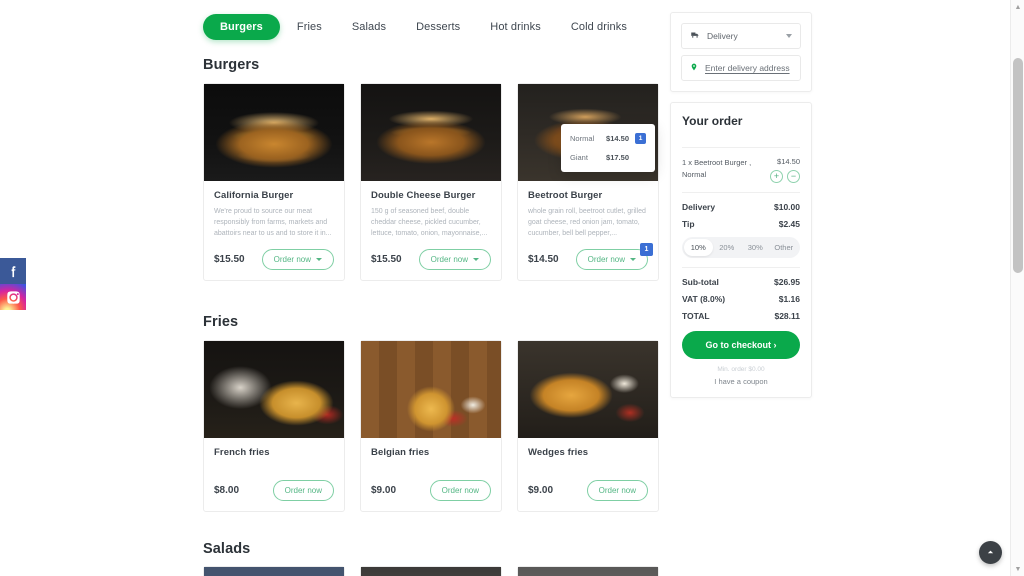 Image resolution: width=1024 pixels, height=576 pixels. What do you see at coordinates (582, 138) in the screenshot?
I see `option-label: Normal` at bounding box center [582, 138].